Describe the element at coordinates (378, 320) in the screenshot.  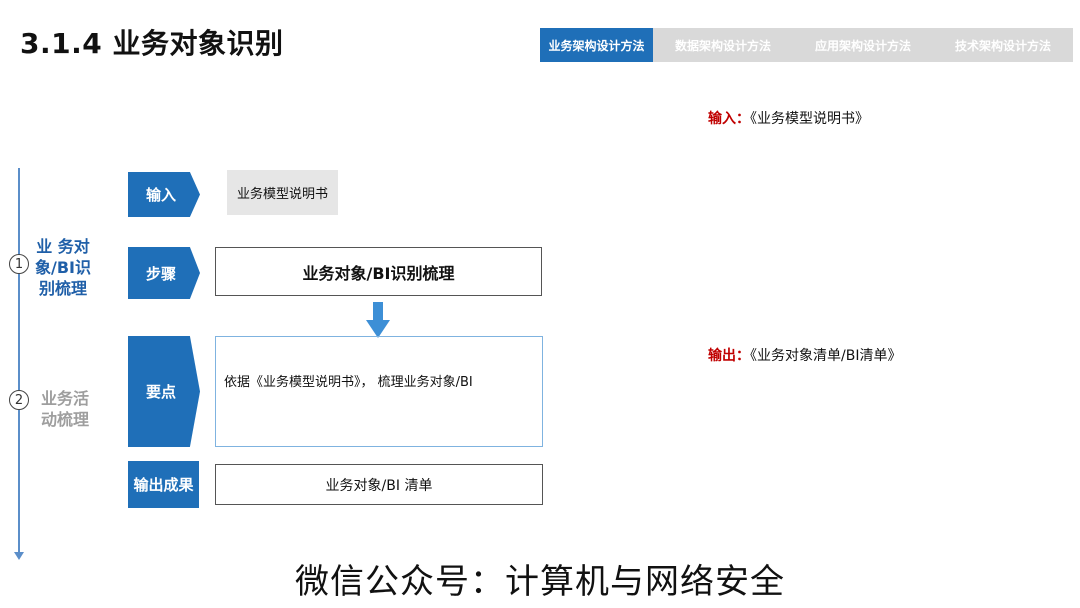
I see `down-arrow-icon` at that location.